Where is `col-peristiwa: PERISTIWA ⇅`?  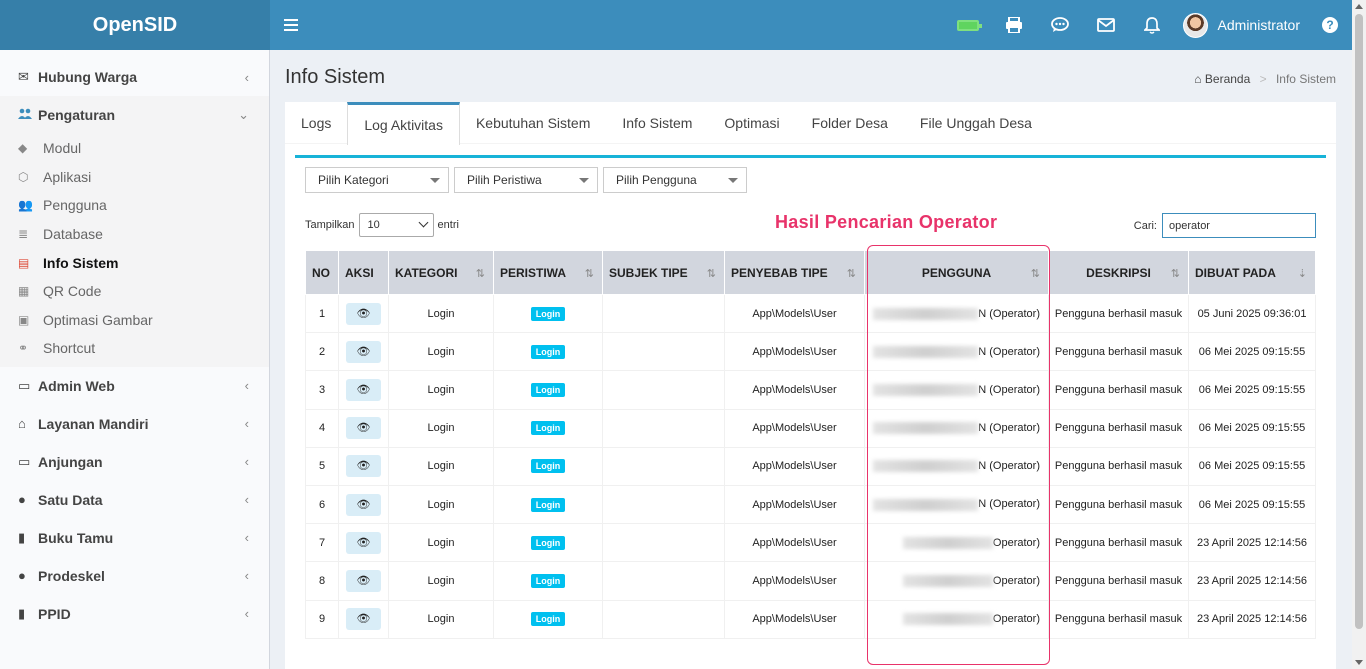 col-peristiwa: PERISTIWA ⇅ is located at coordinates (548, 272).